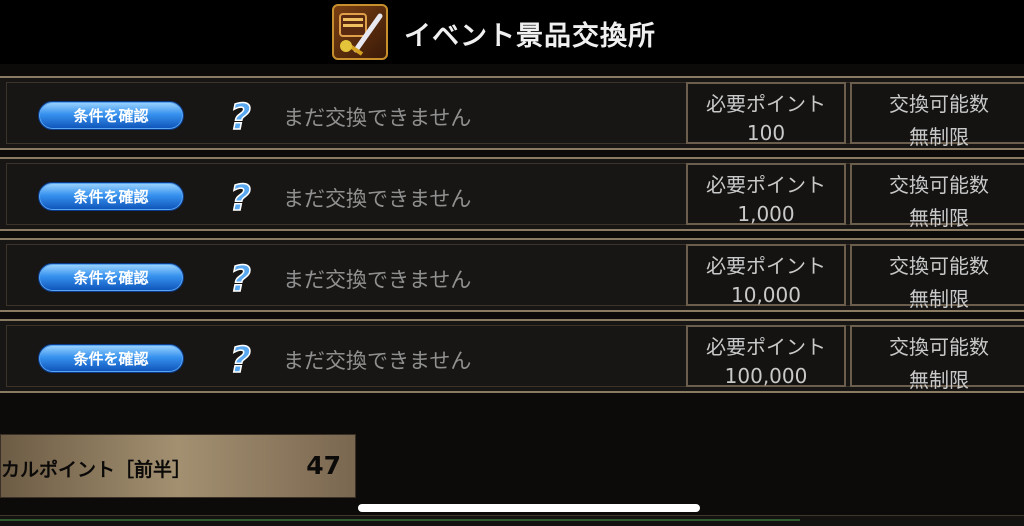 Image resolution: width=1024 pixels, height=526 pixels. I want to click on required-points-value: 100,000, so click(766, 376).